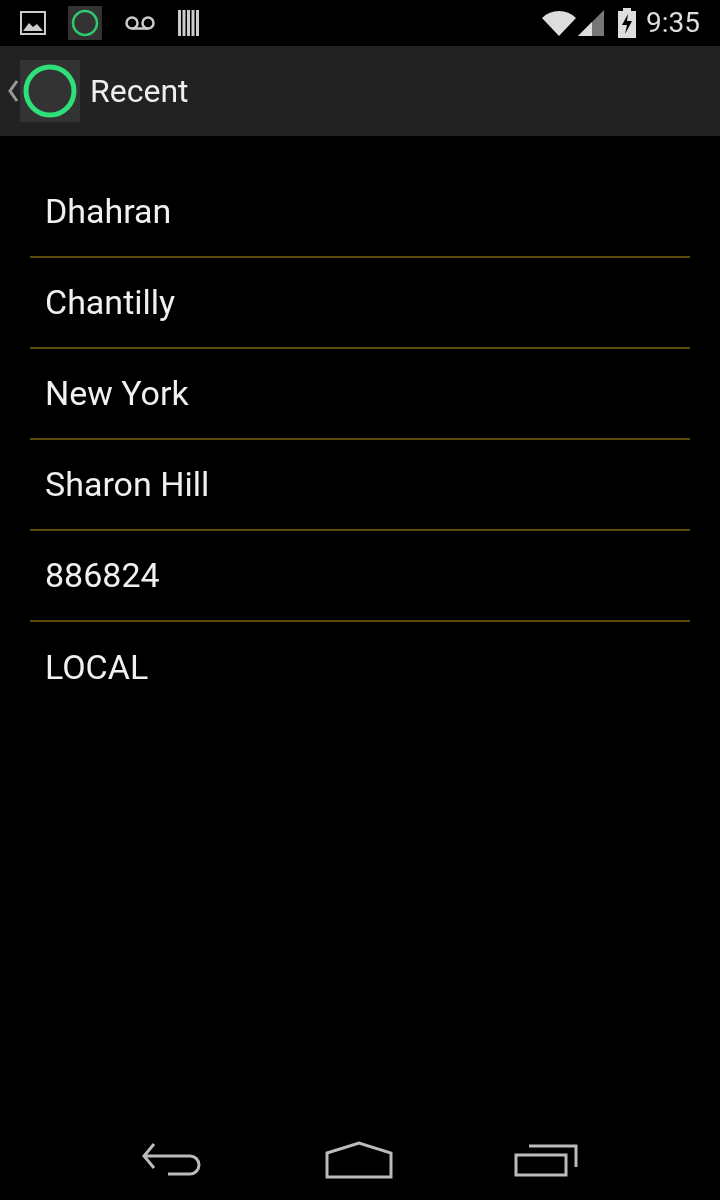 This screenshot has width=720, height=1200. Describe the element at coordinates (559, 23) in the screenshot. I see `wifi-icon` at that location.